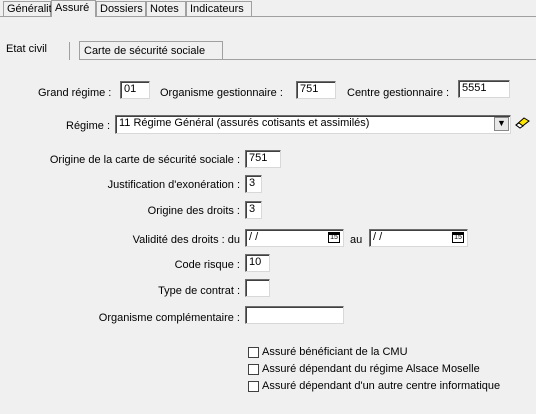 The height and width of the screenshot is (414, 536). What do you see at coordinates (398, 93) in the screenshot?
I see `centre-gestionnaire-label: Centre gestionnaire :` at bounding box center [398, 93].